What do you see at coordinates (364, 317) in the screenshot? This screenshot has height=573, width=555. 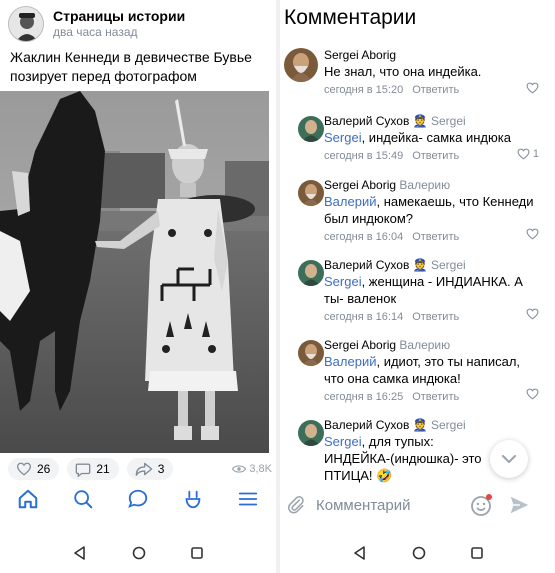 I see `comment-time: сегодня в 16:14` at bounding box center [364, 317].